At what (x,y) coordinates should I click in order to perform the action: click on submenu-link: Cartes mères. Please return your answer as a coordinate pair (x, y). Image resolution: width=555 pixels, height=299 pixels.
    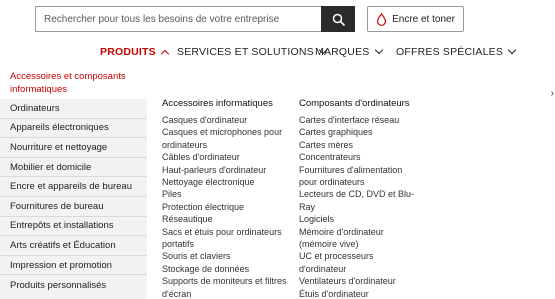
    Looking at the image, I should click on (360, 145).